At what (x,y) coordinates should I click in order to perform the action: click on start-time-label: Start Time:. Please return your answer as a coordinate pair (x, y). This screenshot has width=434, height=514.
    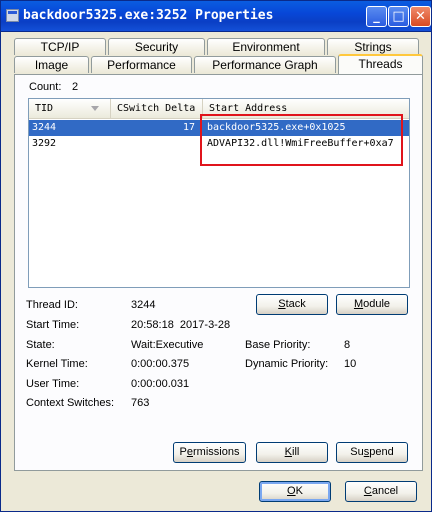
    Looking at the image, I should click on (53, 325).